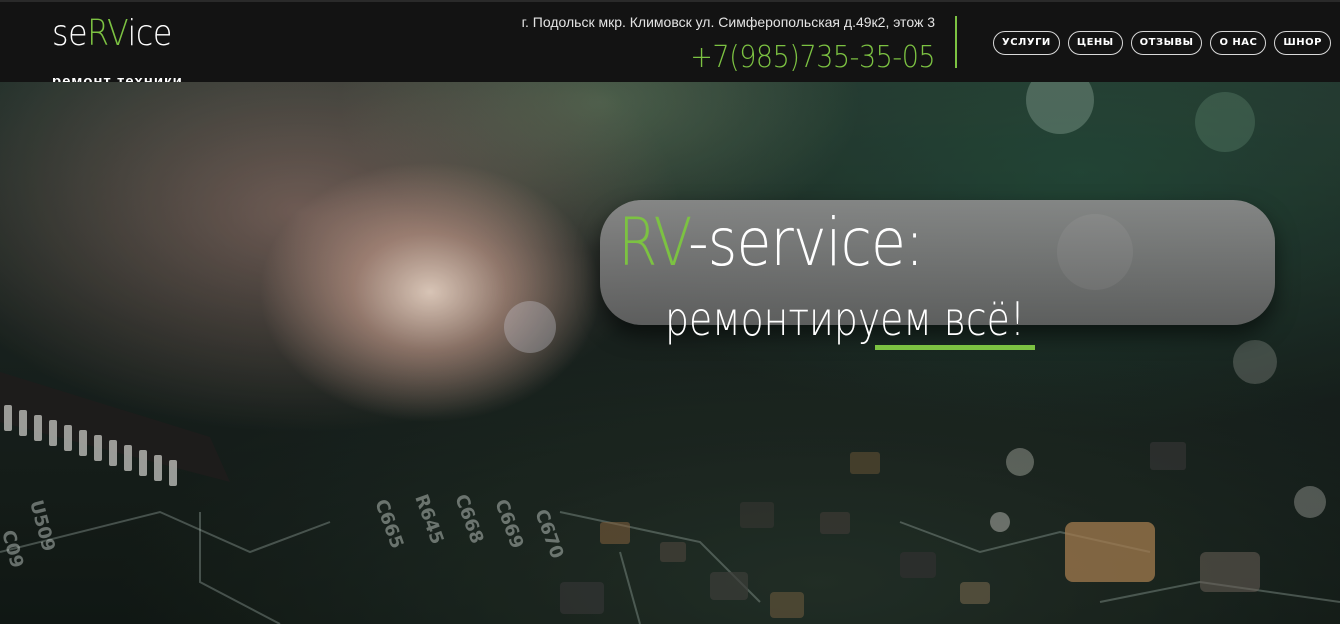  I want to click on logo-wordmark: seRVice, so click(112, 34).